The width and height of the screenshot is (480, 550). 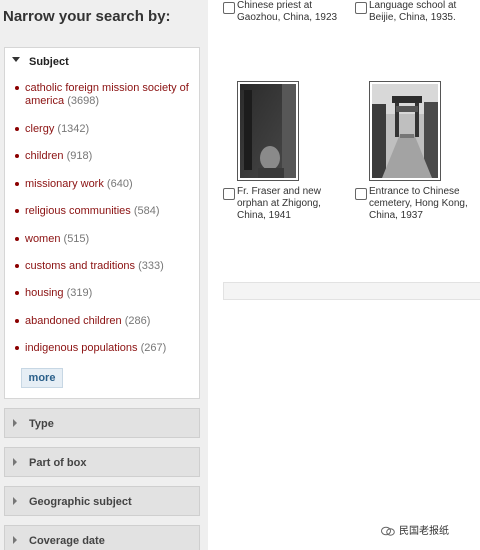 What do you see at coordinates (58, 463) in the screenshot?
I see `facet-label: Part of box` at bounding box center [58, 463].